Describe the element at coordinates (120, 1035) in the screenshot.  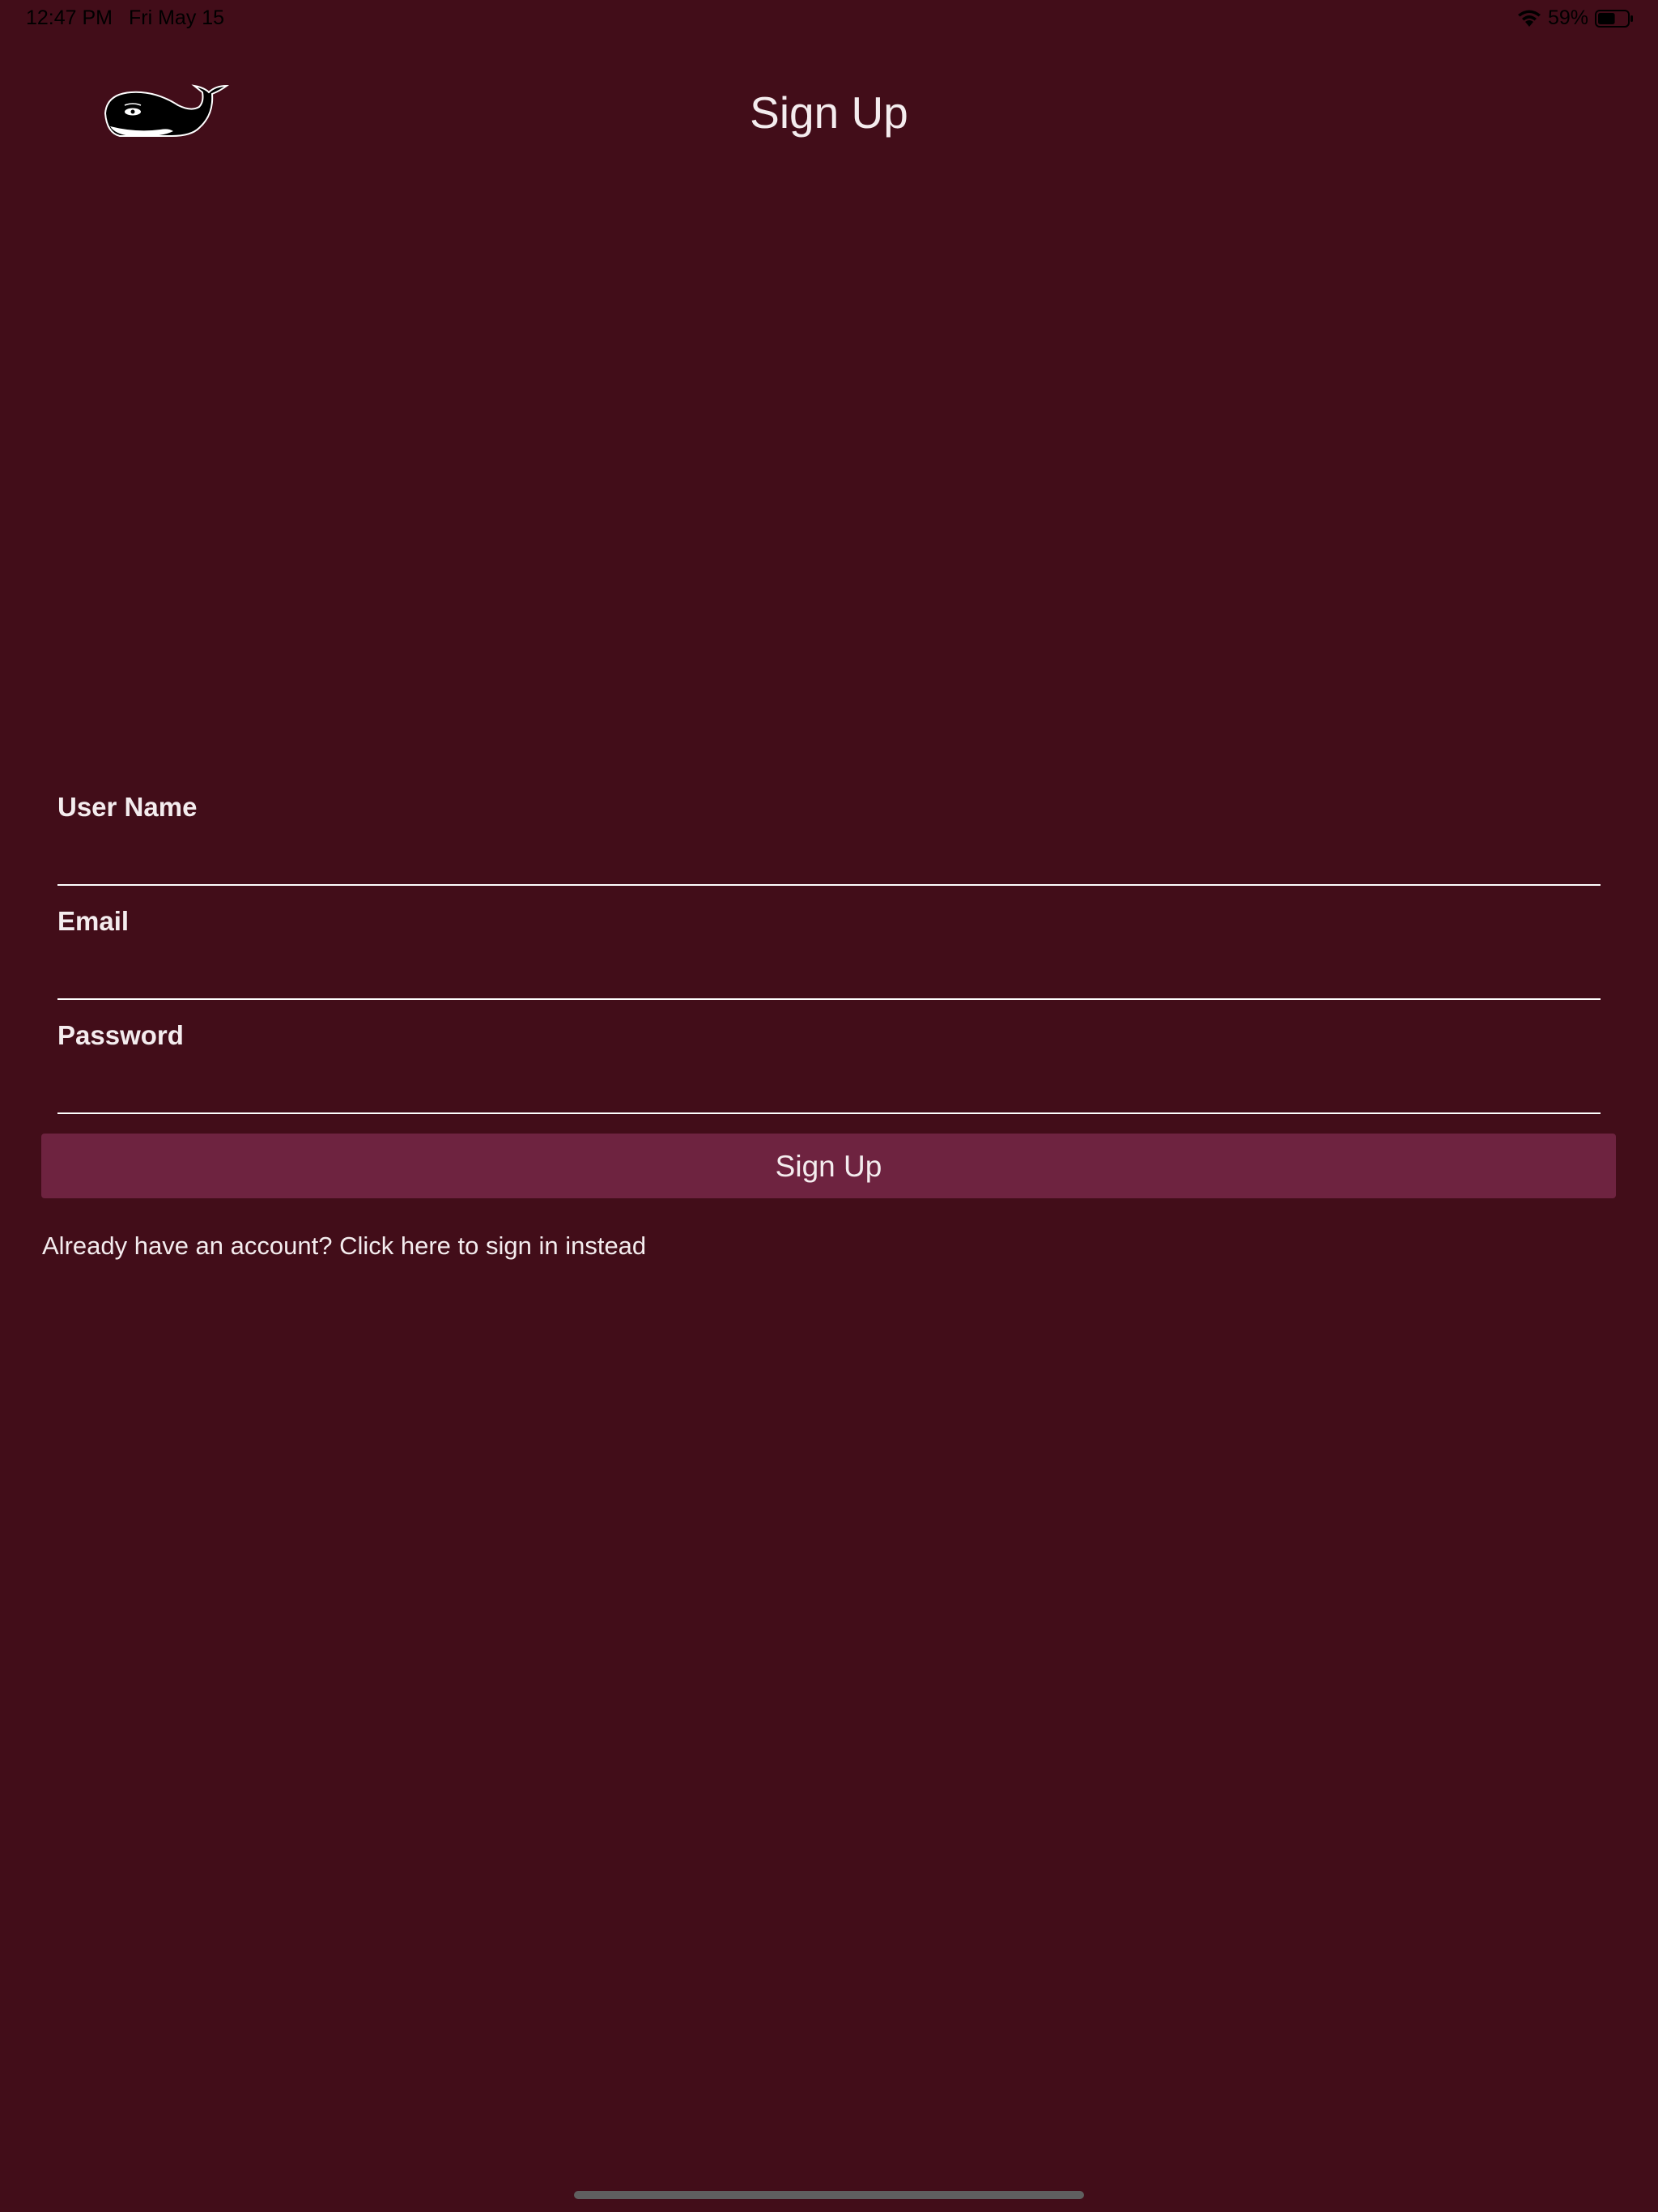
I see `password-label: Password` at that location.